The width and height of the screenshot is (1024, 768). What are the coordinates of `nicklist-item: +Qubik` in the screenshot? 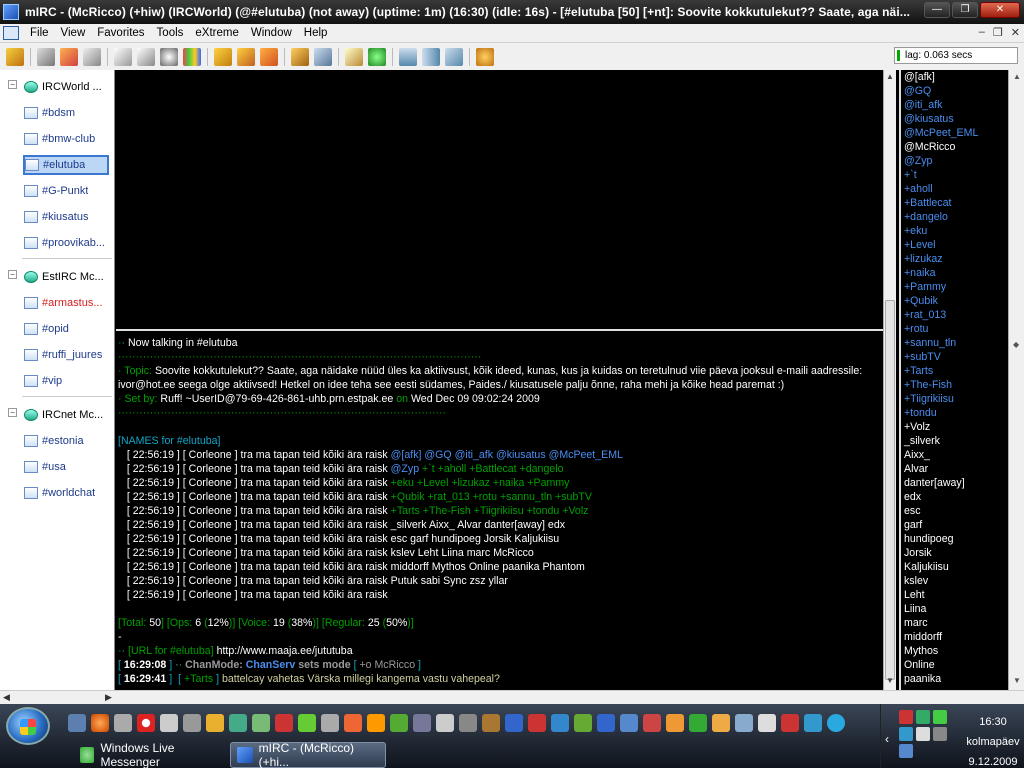 It's located at (954, 301).